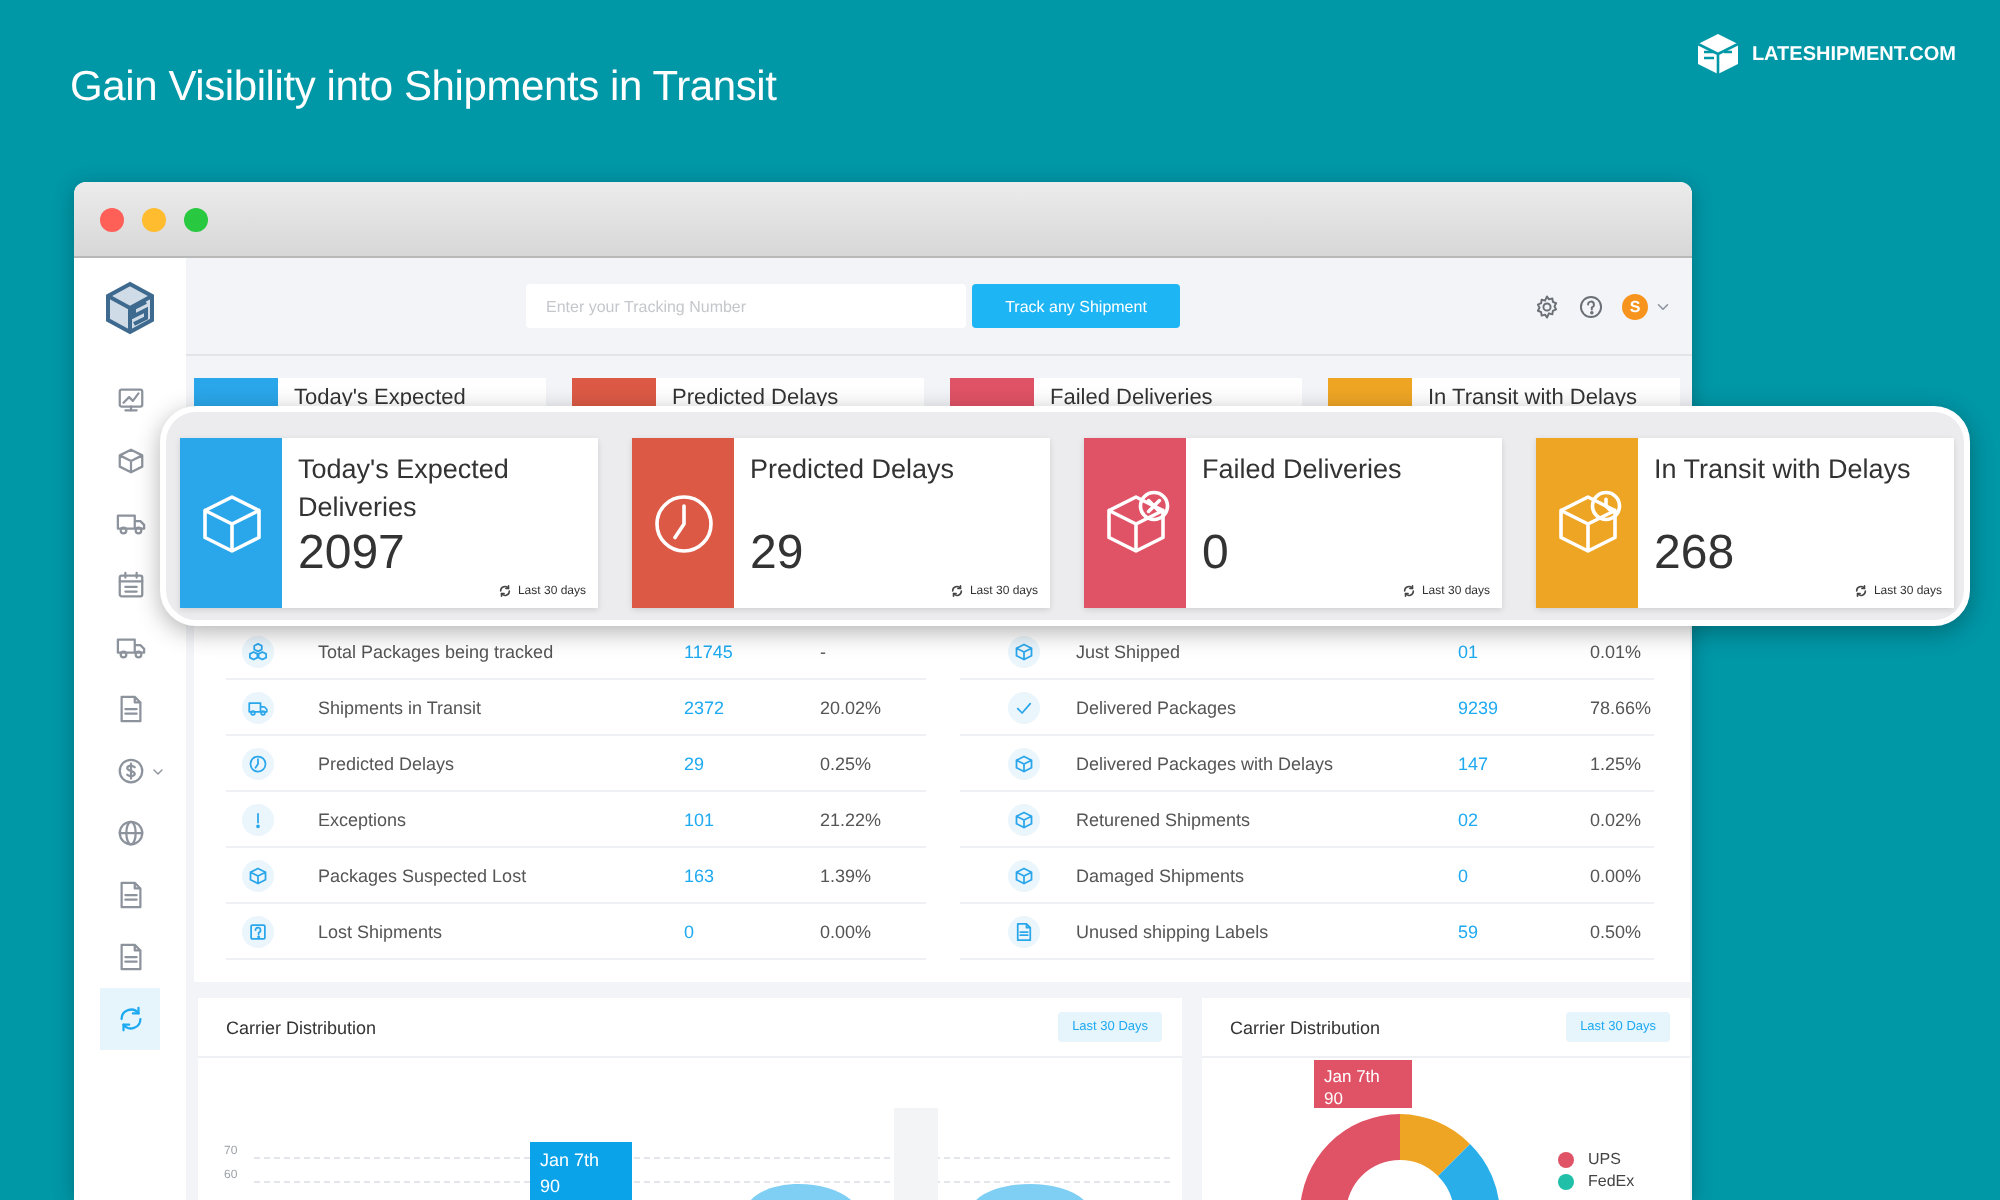 This screenshot has width=2000, height=1200. I want to click on stat-label: Delivered Packages with Delays, so click(1206, 763).